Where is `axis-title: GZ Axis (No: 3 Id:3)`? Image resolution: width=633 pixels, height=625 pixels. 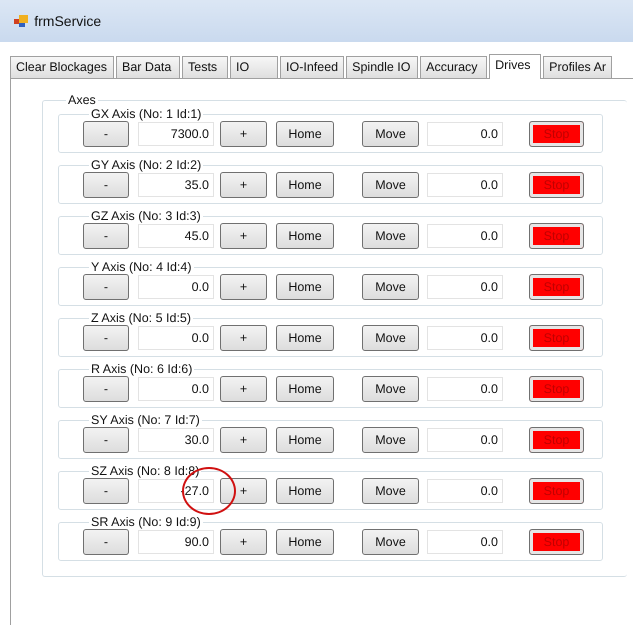
axis-title: GZ Axis (No: 3 Id:3) is located at coordinates (146, 216).